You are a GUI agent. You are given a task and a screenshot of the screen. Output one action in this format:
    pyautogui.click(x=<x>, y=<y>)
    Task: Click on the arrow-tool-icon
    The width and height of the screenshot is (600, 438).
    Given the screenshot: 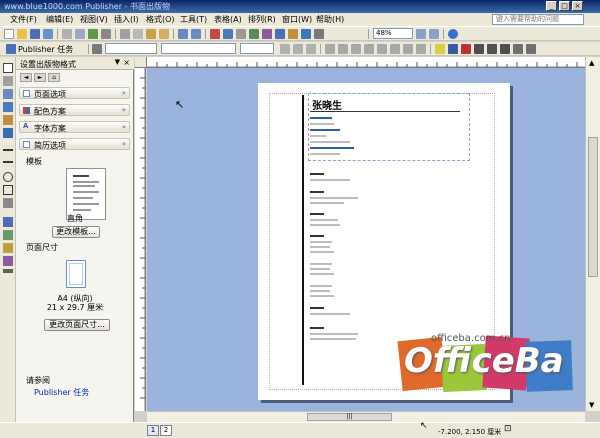 What is the action you would take?
    pyautogui.click(x=8, y=162)
    